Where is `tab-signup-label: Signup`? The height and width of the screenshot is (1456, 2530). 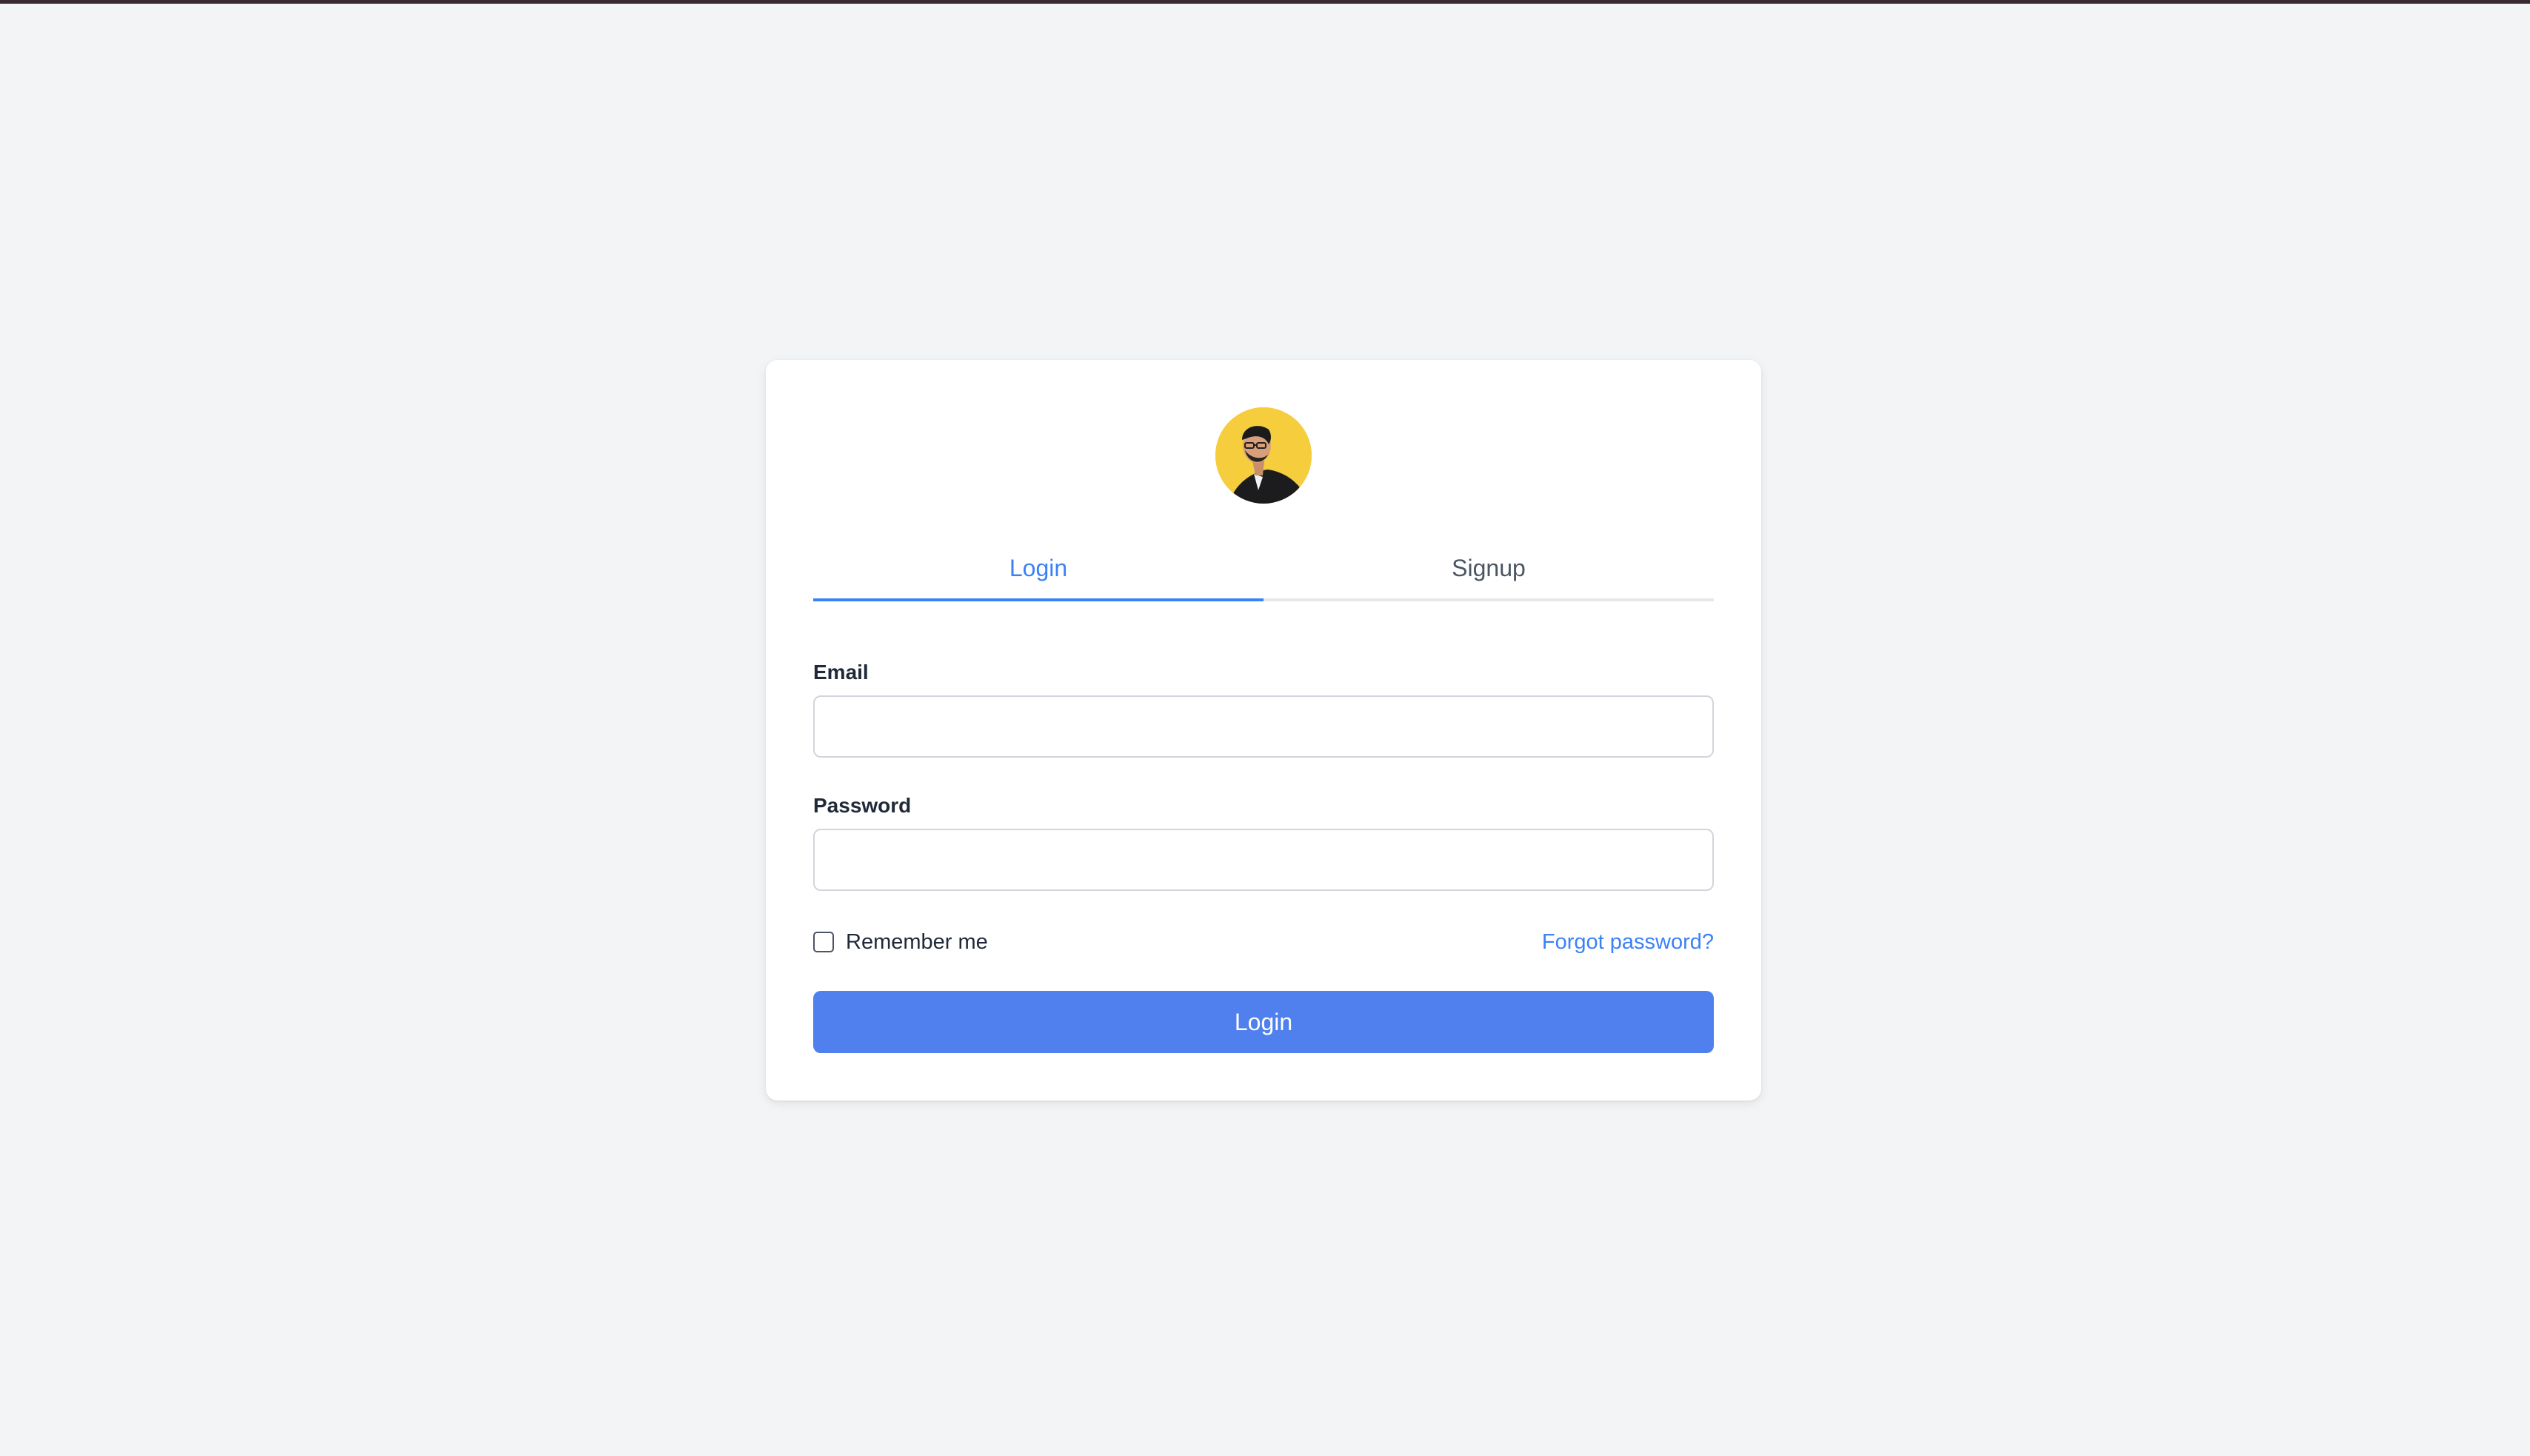
tab-signup-label: Signup is located at coordinates (1489, 567).